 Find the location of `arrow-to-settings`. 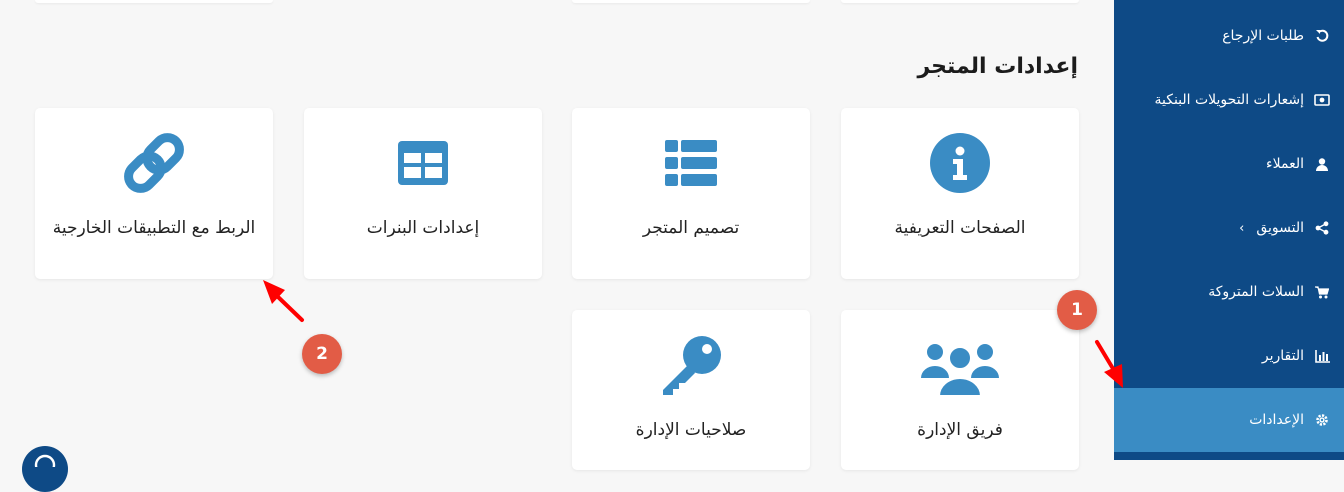

arrow-to-settings is located at coordinates (1109, 364).